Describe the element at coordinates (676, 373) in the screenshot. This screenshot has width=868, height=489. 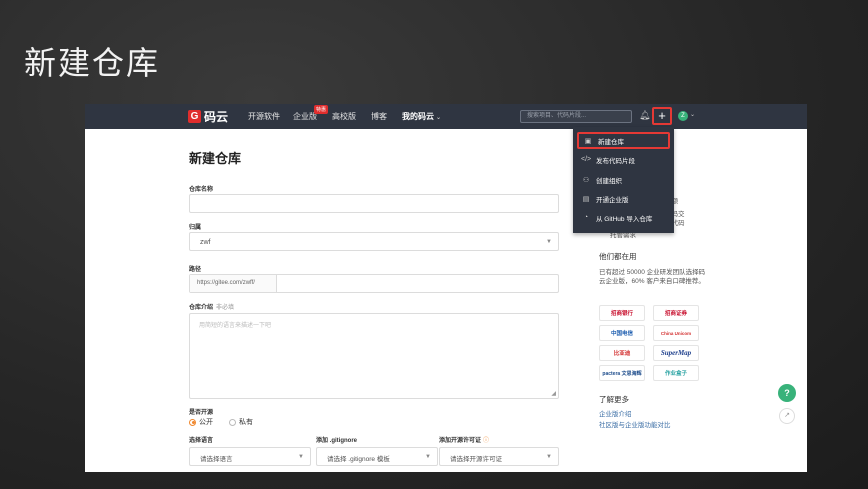
I see `logo-zuoyehezi: 作业盒子` at that location.